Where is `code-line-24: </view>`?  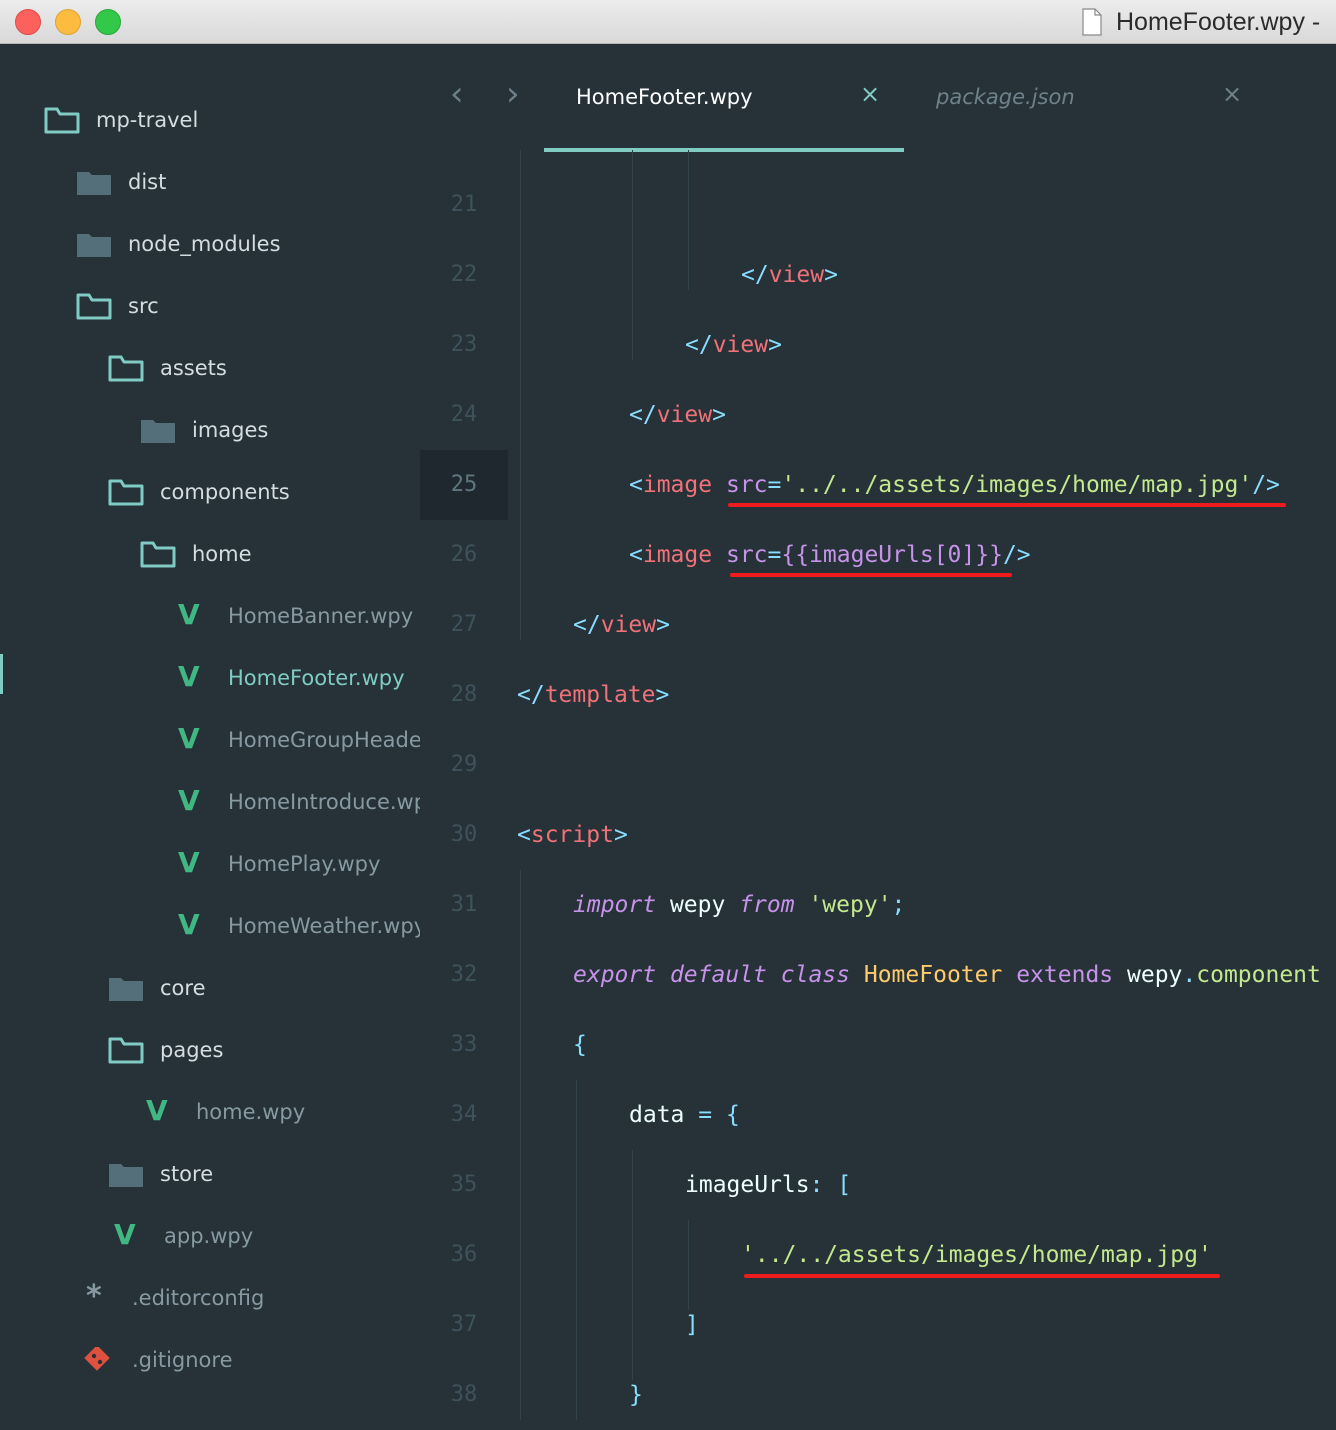 code-line-24: </view> is located at coordinates (677, 415).